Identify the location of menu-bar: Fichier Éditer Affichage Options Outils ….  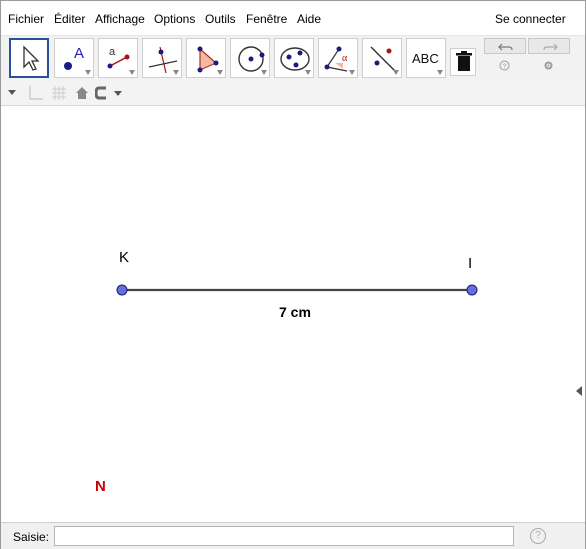
(293, 18).